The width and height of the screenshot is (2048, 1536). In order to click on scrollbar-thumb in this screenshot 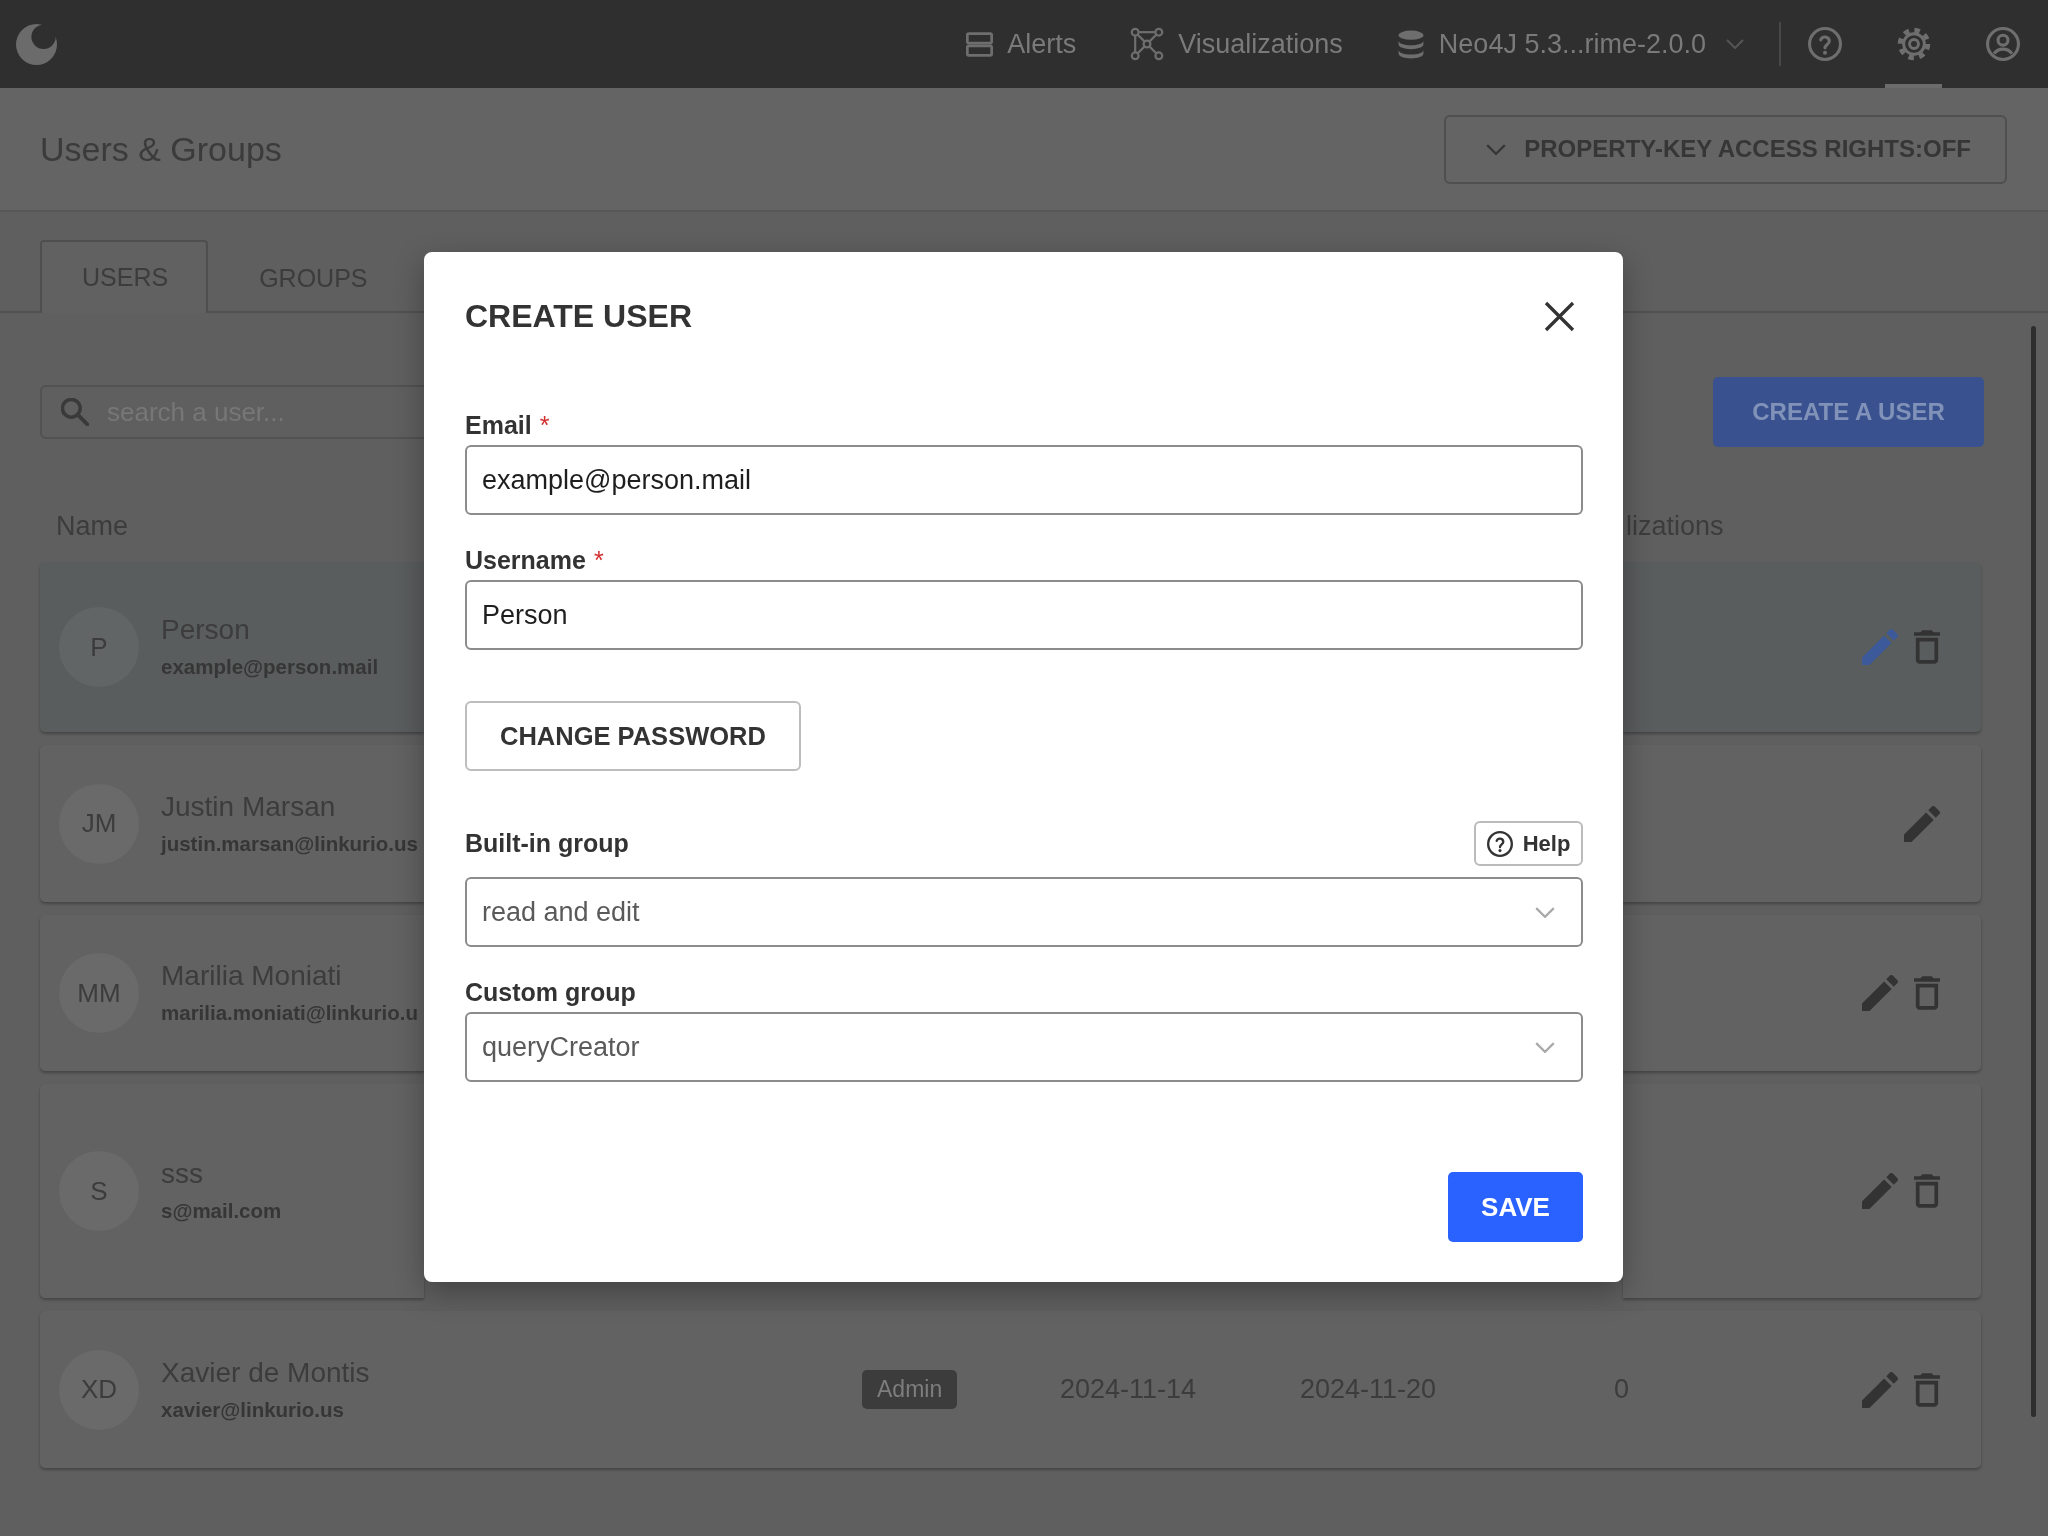, I will do `click(2033, 871)`.